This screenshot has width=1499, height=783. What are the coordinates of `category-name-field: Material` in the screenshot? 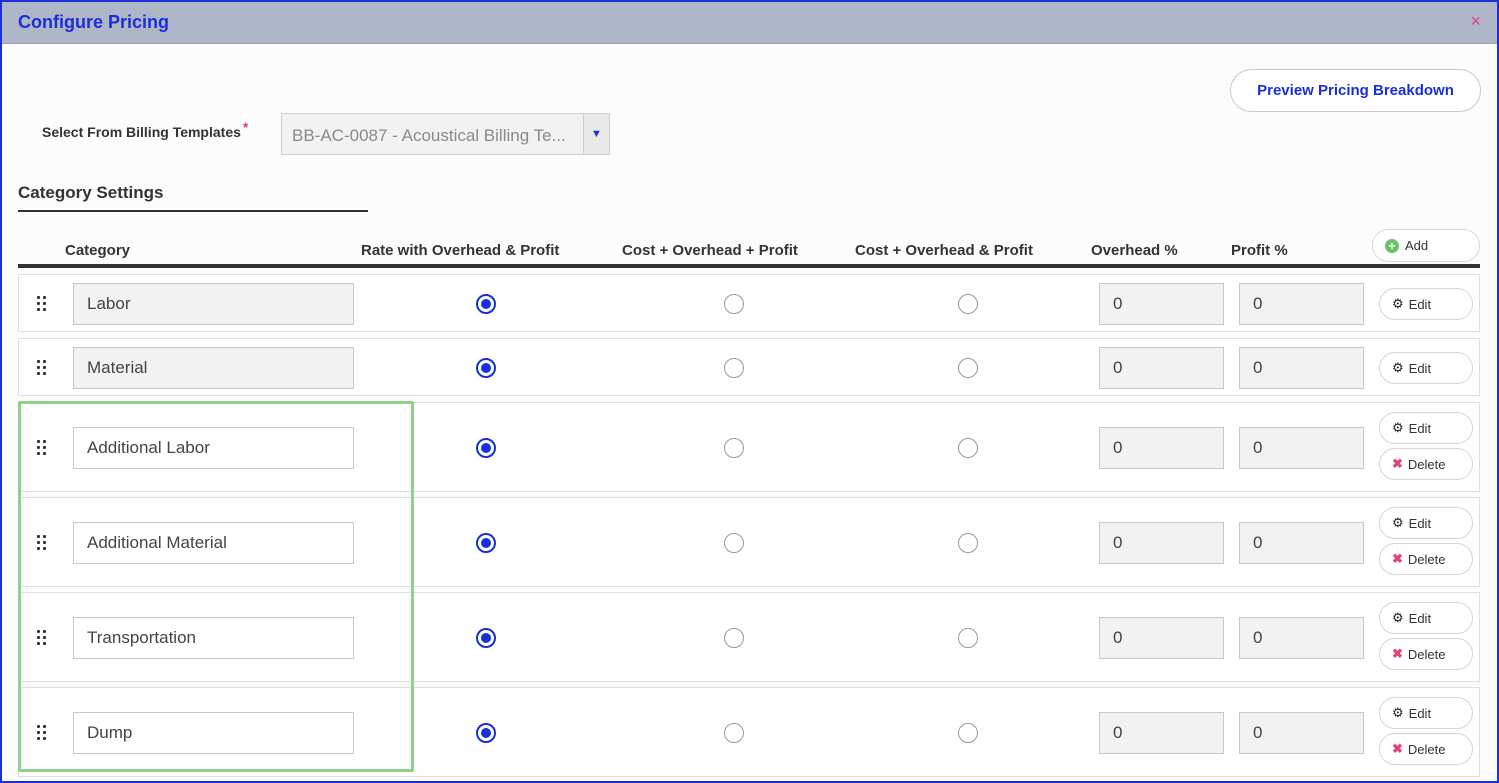 It's located at (213, 368).